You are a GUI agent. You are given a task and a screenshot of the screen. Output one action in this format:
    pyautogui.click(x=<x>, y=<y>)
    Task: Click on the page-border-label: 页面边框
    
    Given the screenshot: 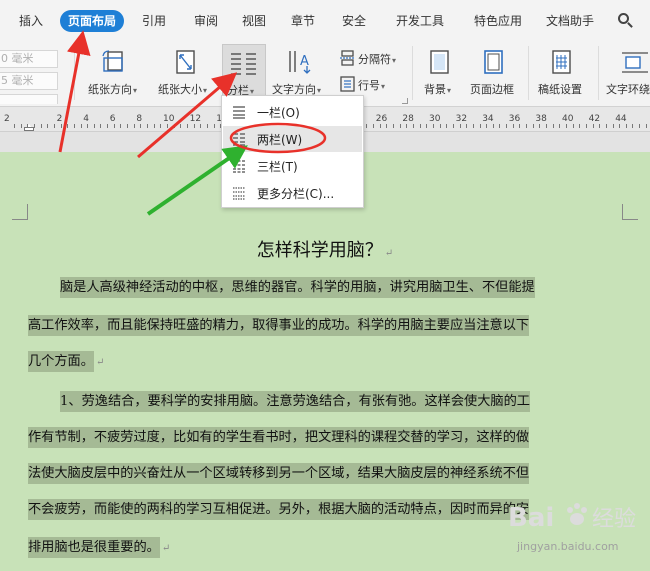 What is the action you would take?
    pyautogui.click(x=492, y=89)
    